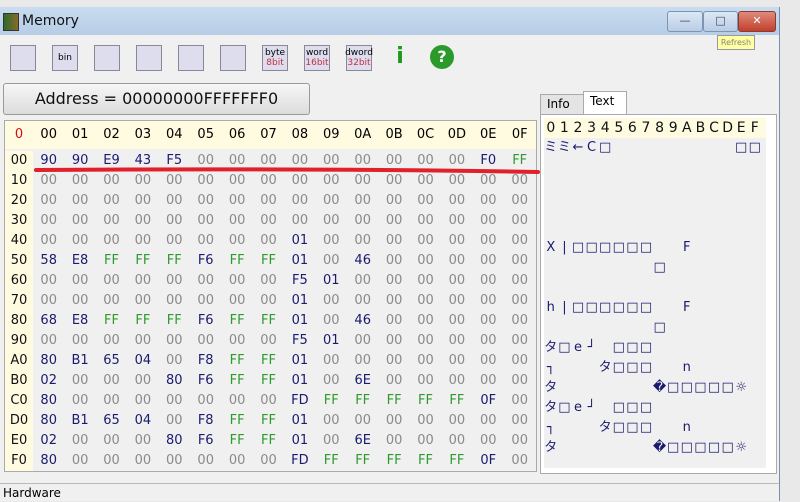 The image size is (800, 502). Describe the element at coordinates (287, 170) in the screenshot. I see `red-annotation-line` at that location.